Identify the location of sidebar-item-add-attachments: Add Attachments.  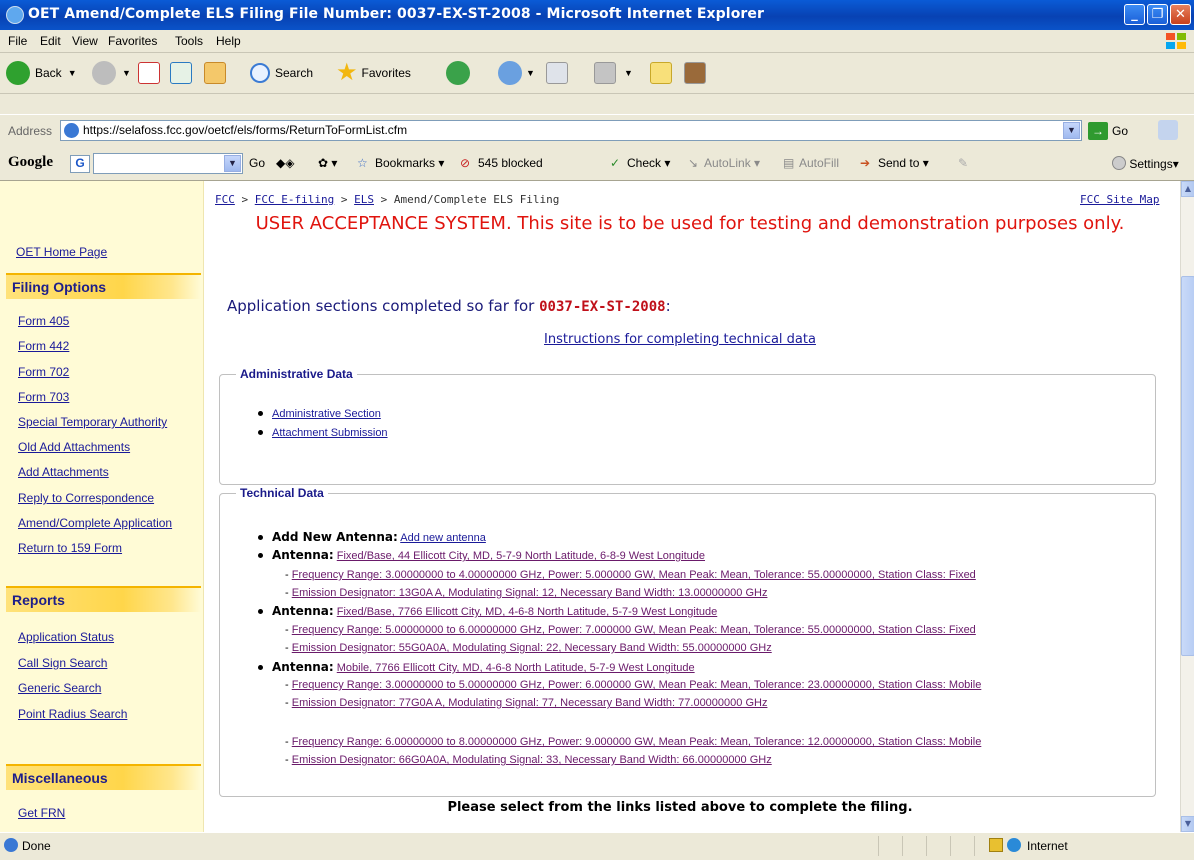
(63, 472).